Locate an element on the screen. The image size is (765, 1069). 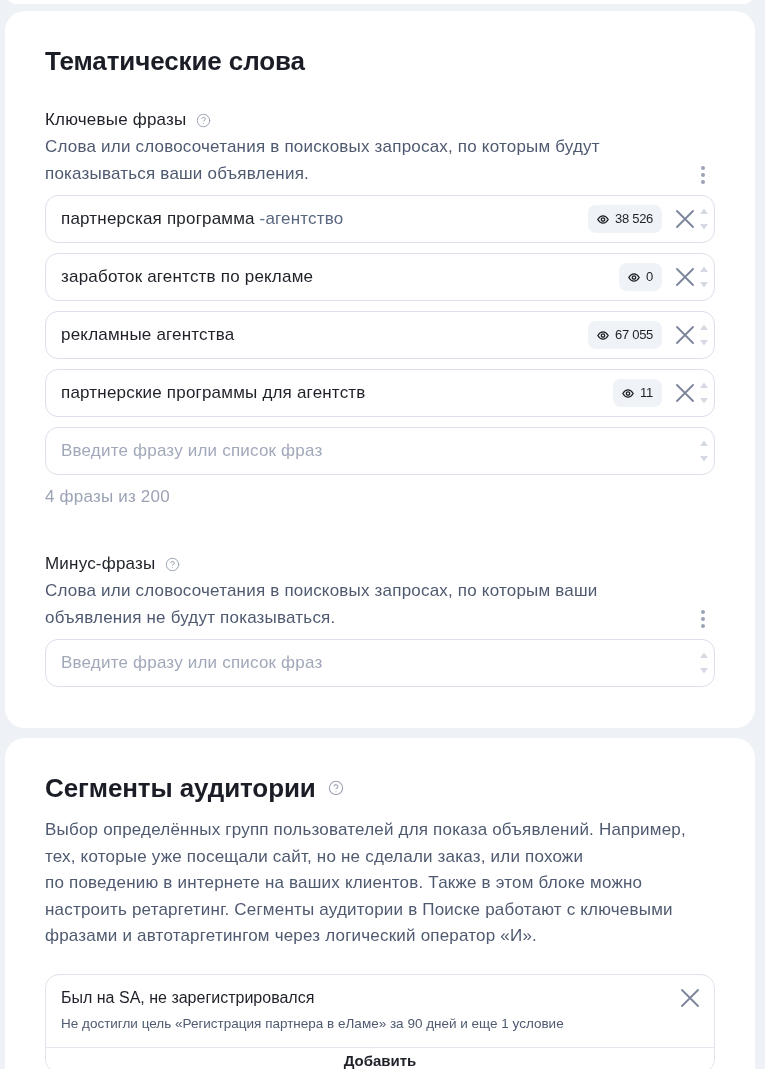
phrase-value: рекламные агентства is located at coordinates (148, 335).